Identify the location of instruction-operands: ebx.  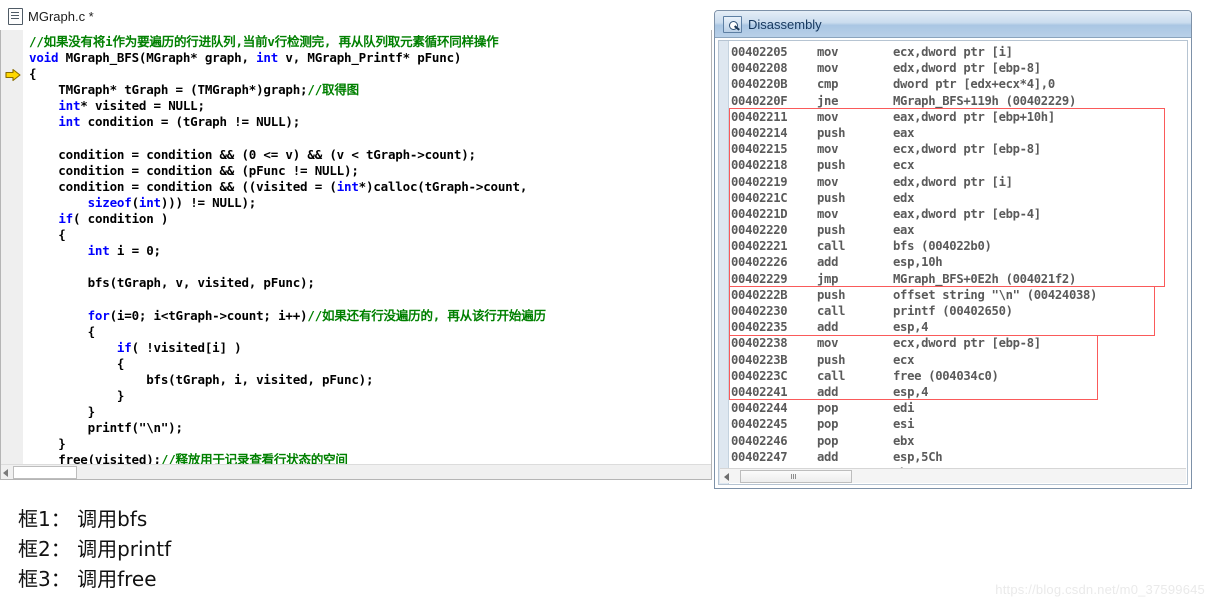
(904, 440).